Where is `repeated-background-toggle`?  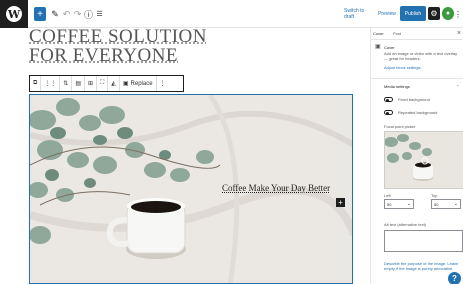
repeated-background-toggle is located at coordinates (388, 112).